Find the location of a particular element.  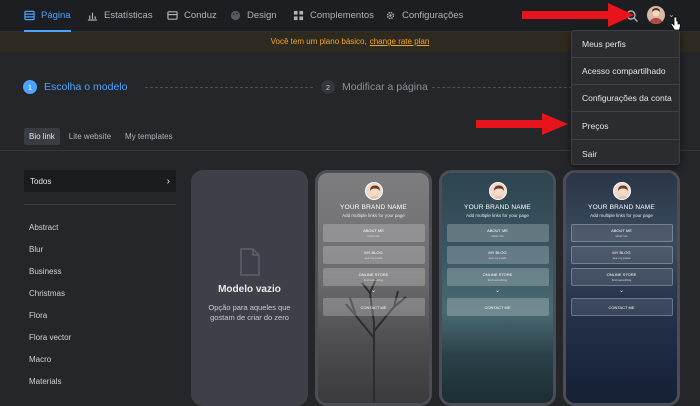

chevron-right-icon: › is located at coordinates (168, 181).